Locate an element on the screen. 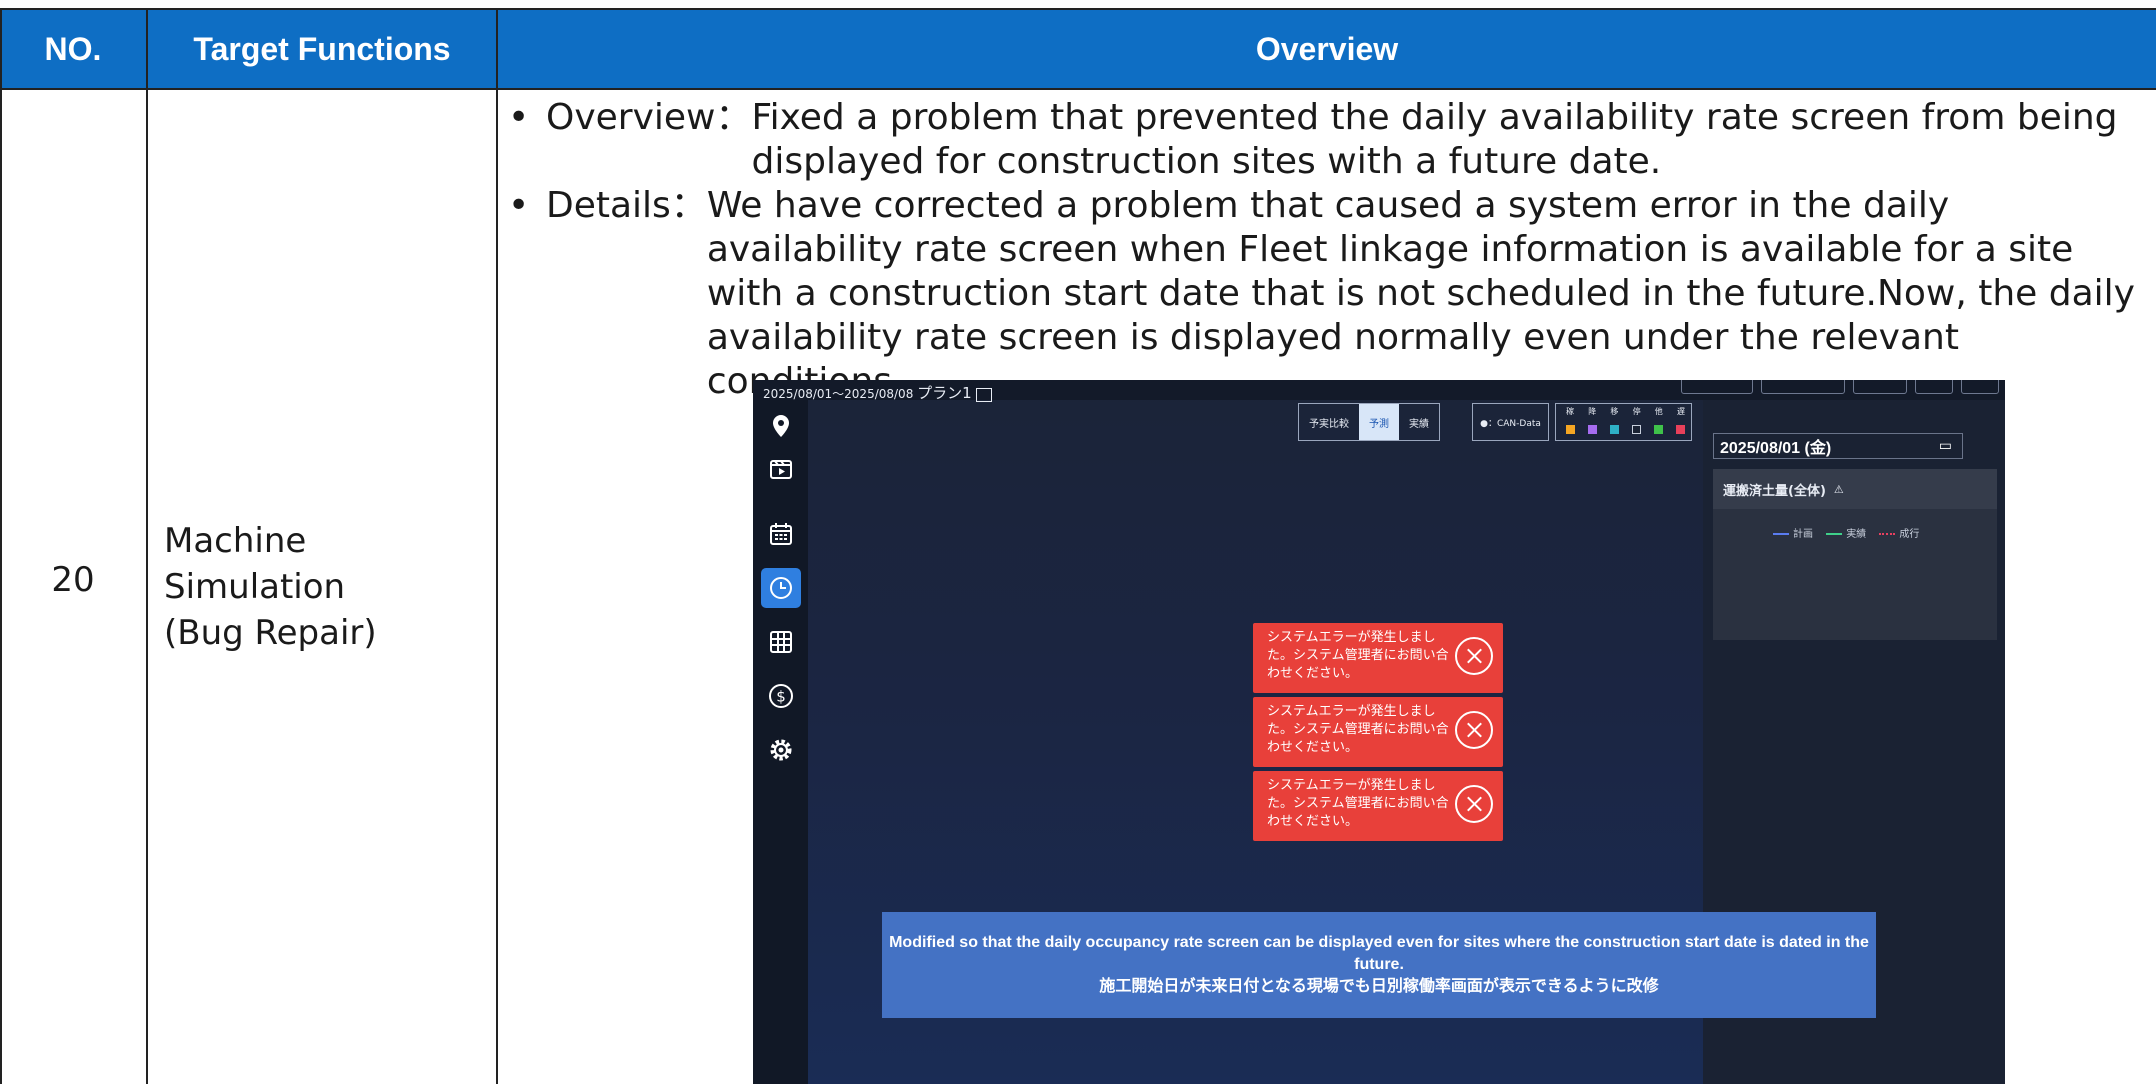 This screenshot has width=2156, height=1084. calendar-icon: ▭ is located at coordinates (1945, 445).